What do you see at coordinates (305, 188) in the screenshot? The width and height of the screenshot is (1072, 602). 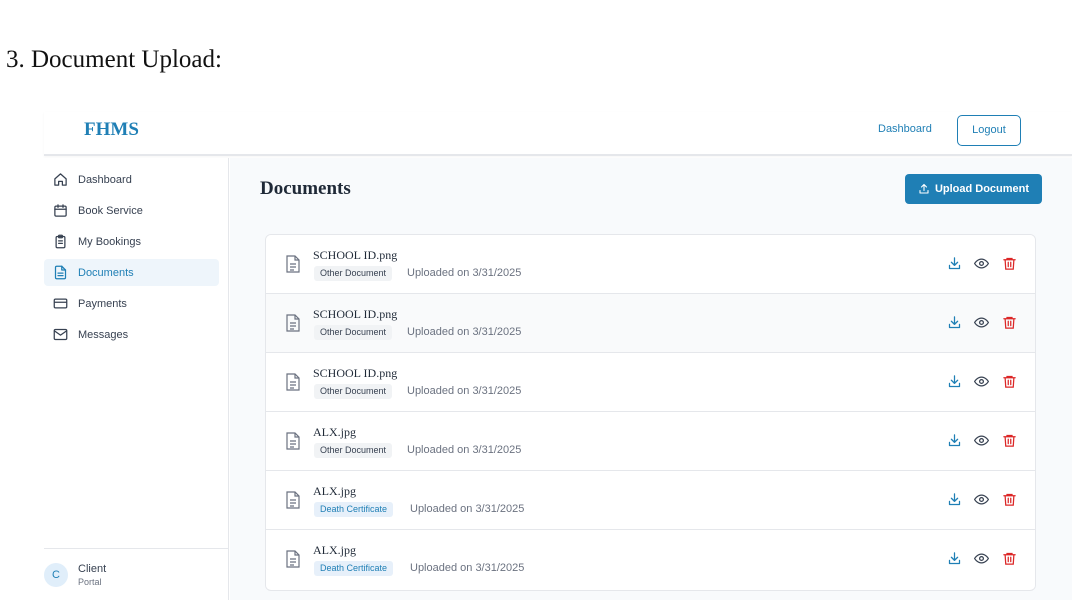 I see `page-title: Documents` at bounding box center [305, 188].